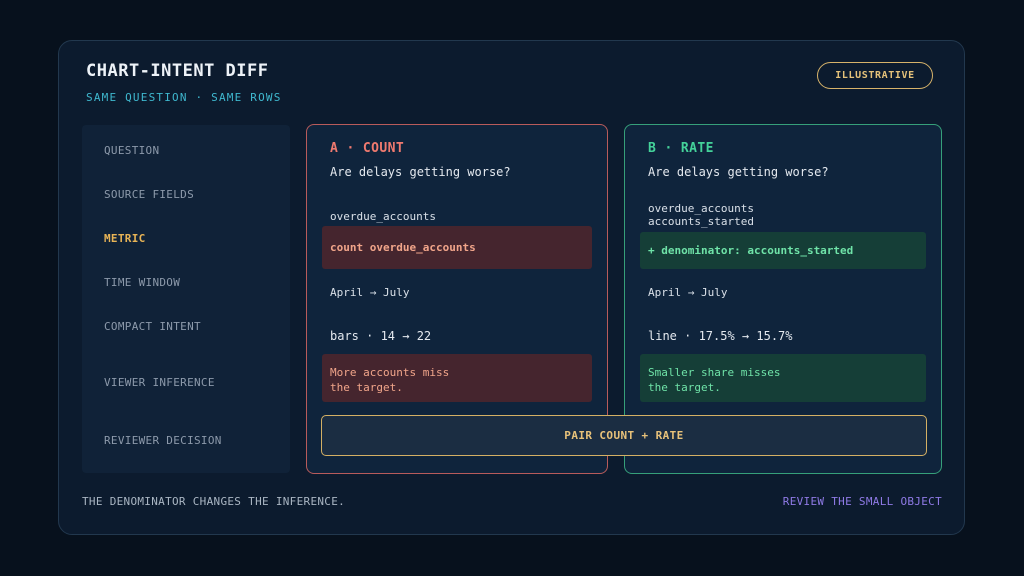  What do you see at coordinates (457, 247) in the screenshot?
I see `panel-a-metric: count overdue_accounts` at bounding box center [457, 247].